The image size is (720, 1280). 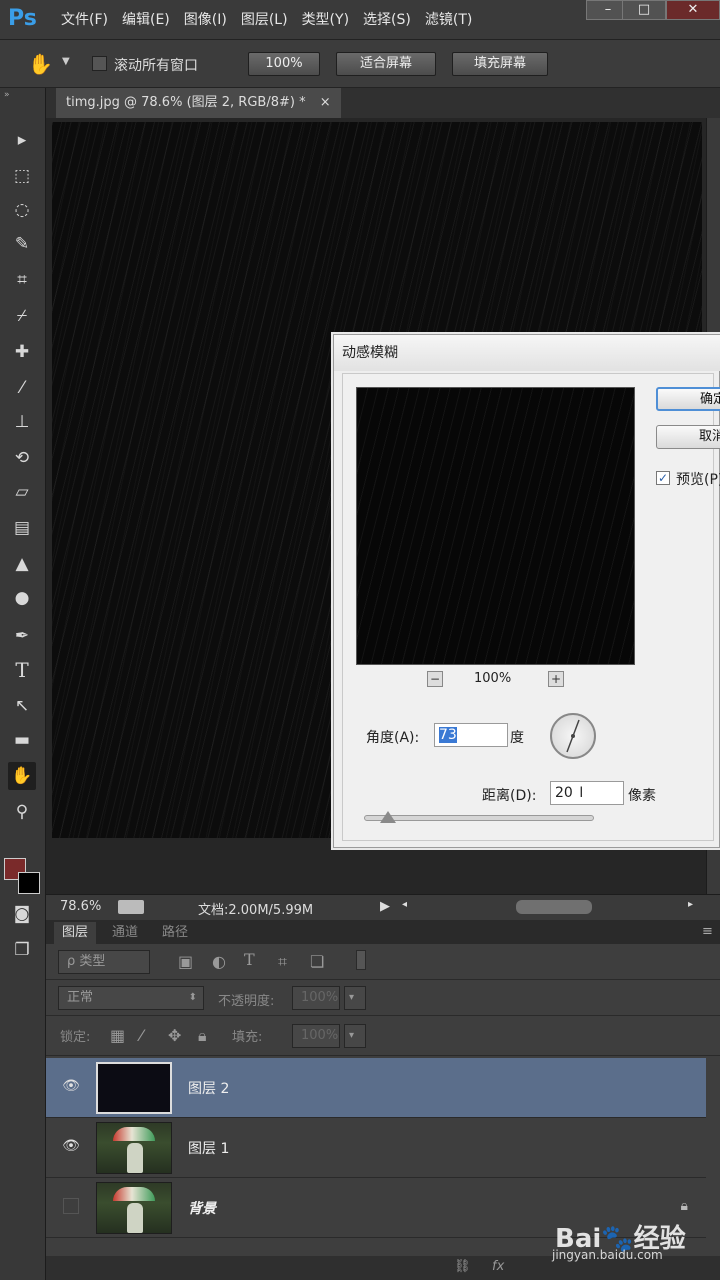 I want to click on hand-tool-icon: ✋, so click(x=22, y=776).